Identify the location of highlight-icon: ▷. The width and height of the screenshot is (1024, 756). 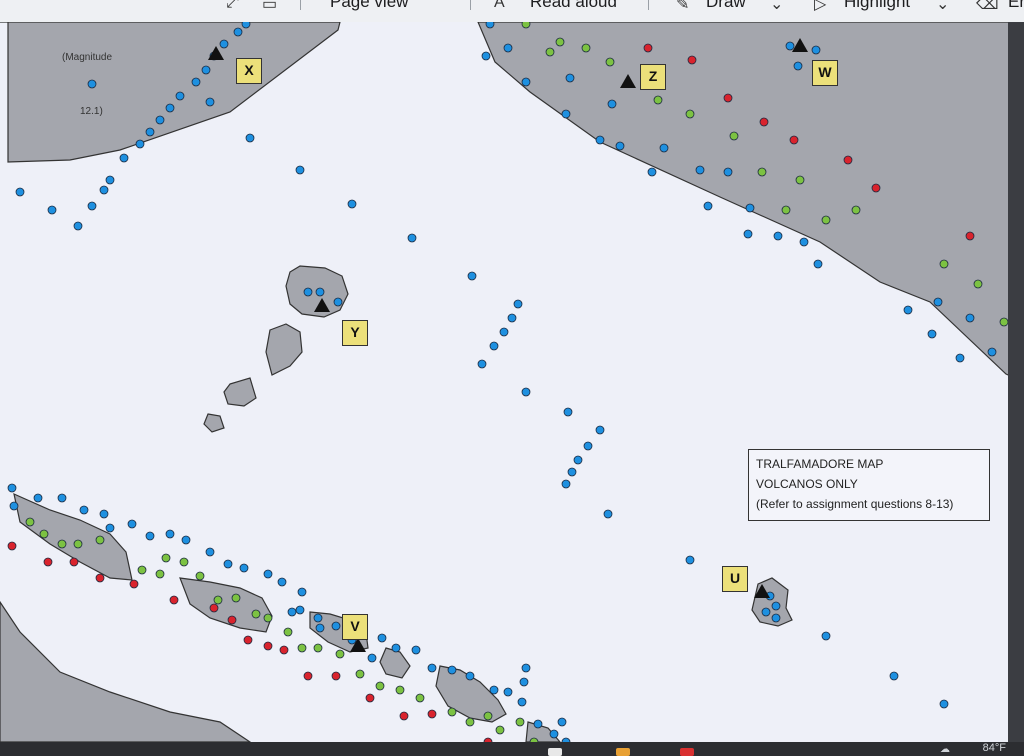
(820, 7).